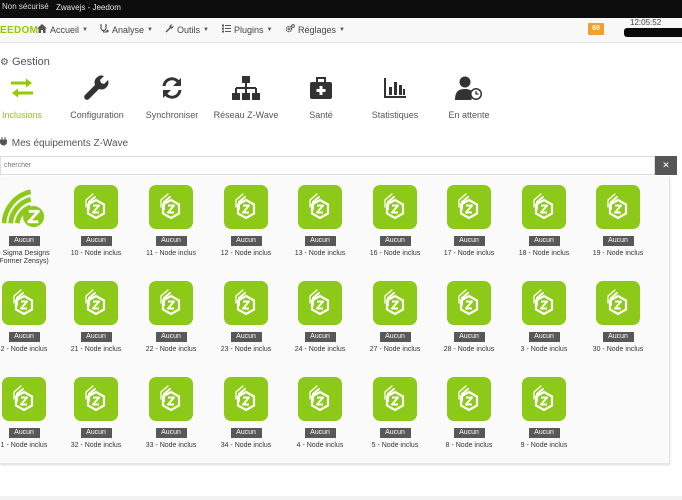 The height and width of the screenshot is (500, 682). Describe the element at coordinates (315, 29) in the screenshot. I see `nav-reglages: Réglages ▼` at that location.